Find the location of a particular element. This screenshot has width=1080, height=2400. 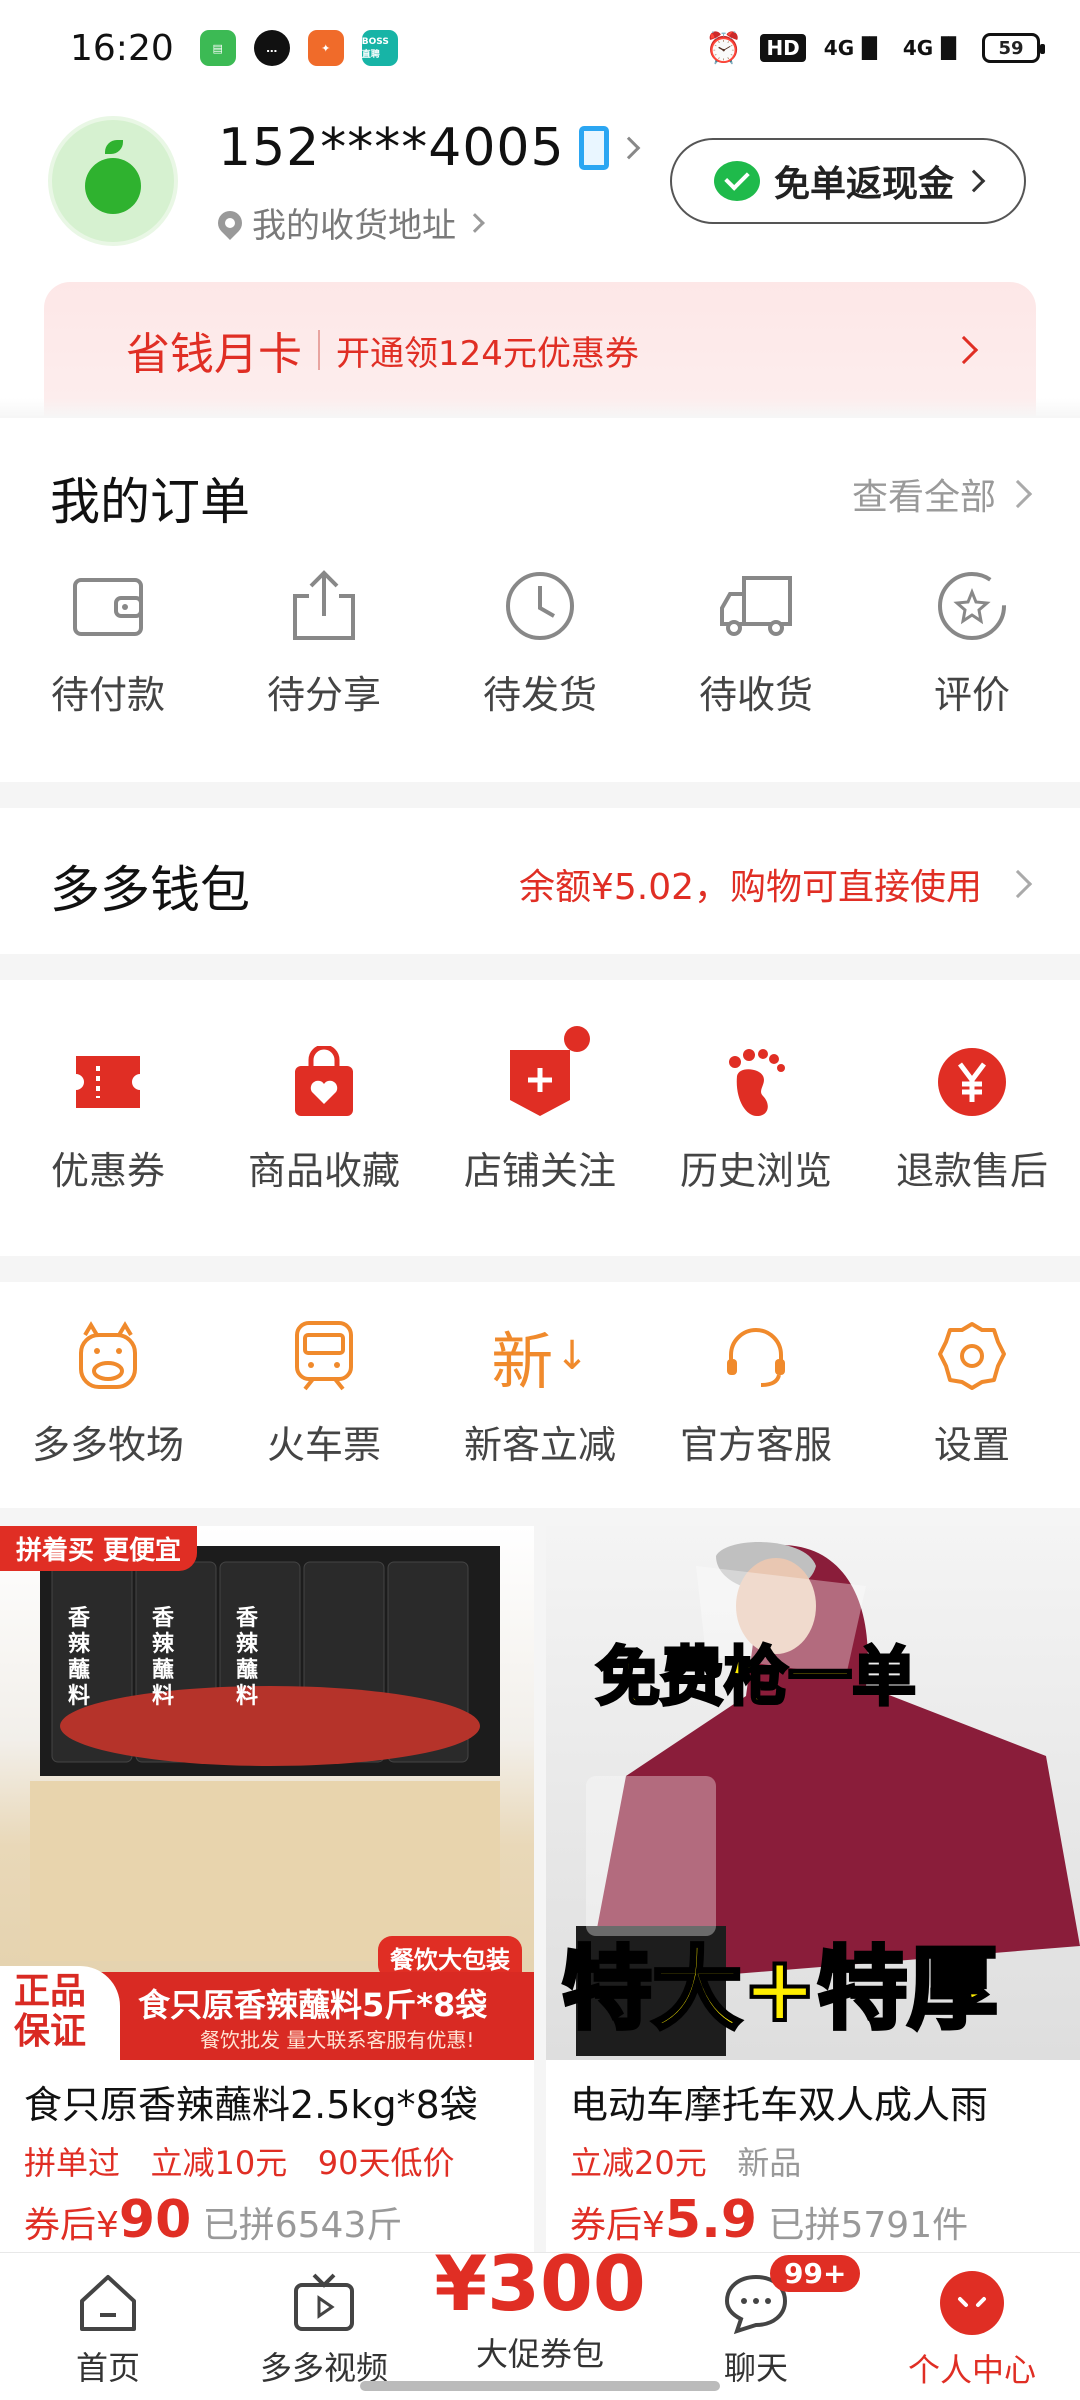

services-section: 优惠券 商品收藏 店铺关注 历史浏览 退款售后 is located at coordinates (540, 1118).